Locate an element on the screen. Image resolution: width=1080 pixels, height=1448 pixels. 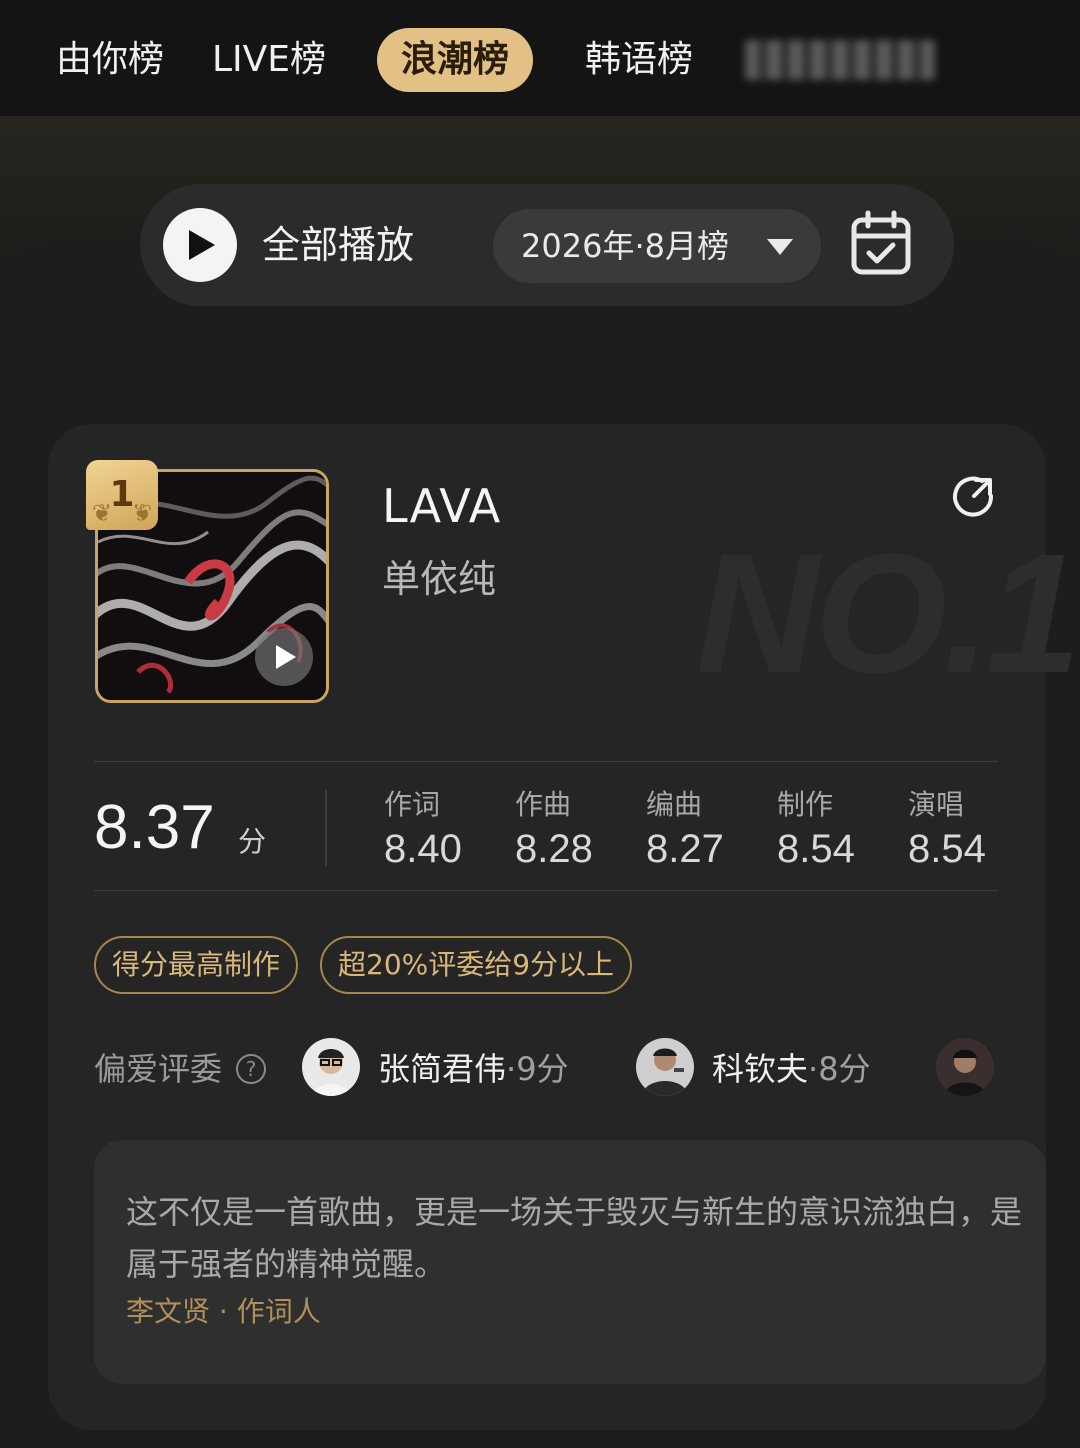
laurel-right-icon: ❦ is located at coordinates (141, 513).